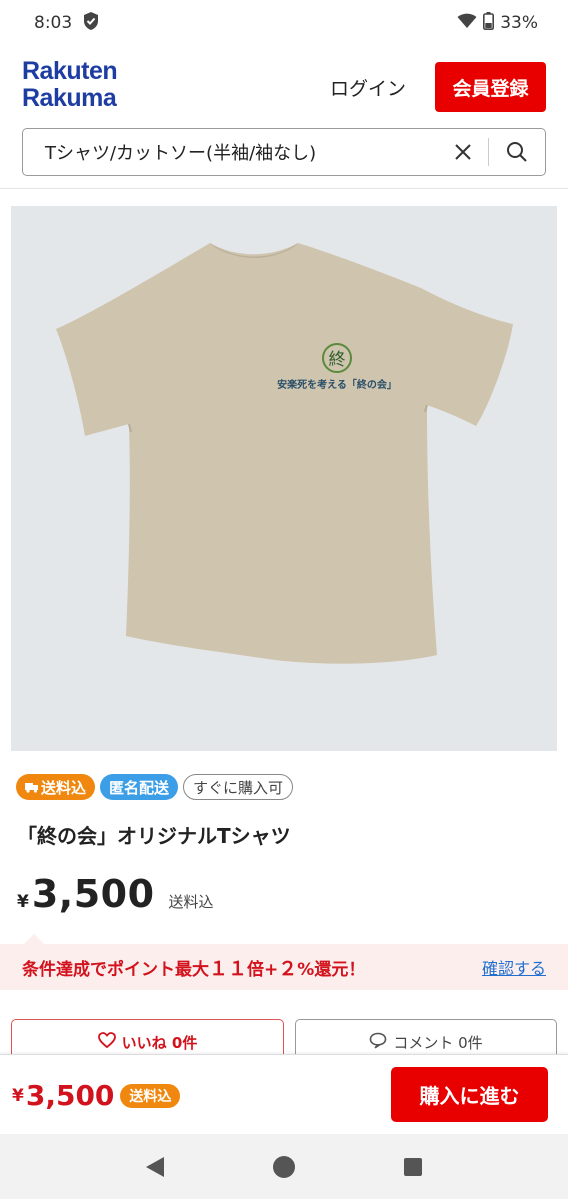 This screenshot has height=1199, width=568. I want to click on point-text-a: 条件達成でポイント最大, so click(115, 969).